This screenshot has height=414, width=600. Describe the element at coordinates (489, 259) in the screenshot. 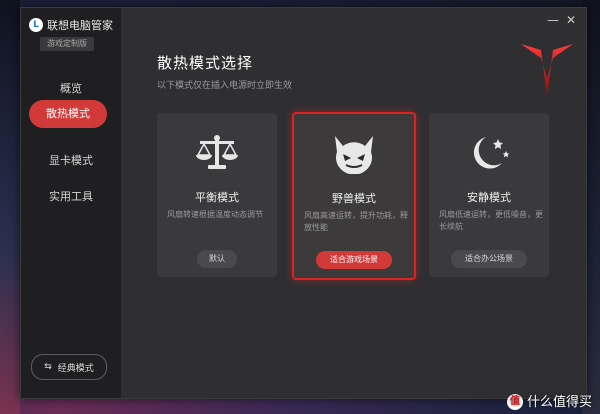

I see `office-scene-button: 适合办公场景` at that location.